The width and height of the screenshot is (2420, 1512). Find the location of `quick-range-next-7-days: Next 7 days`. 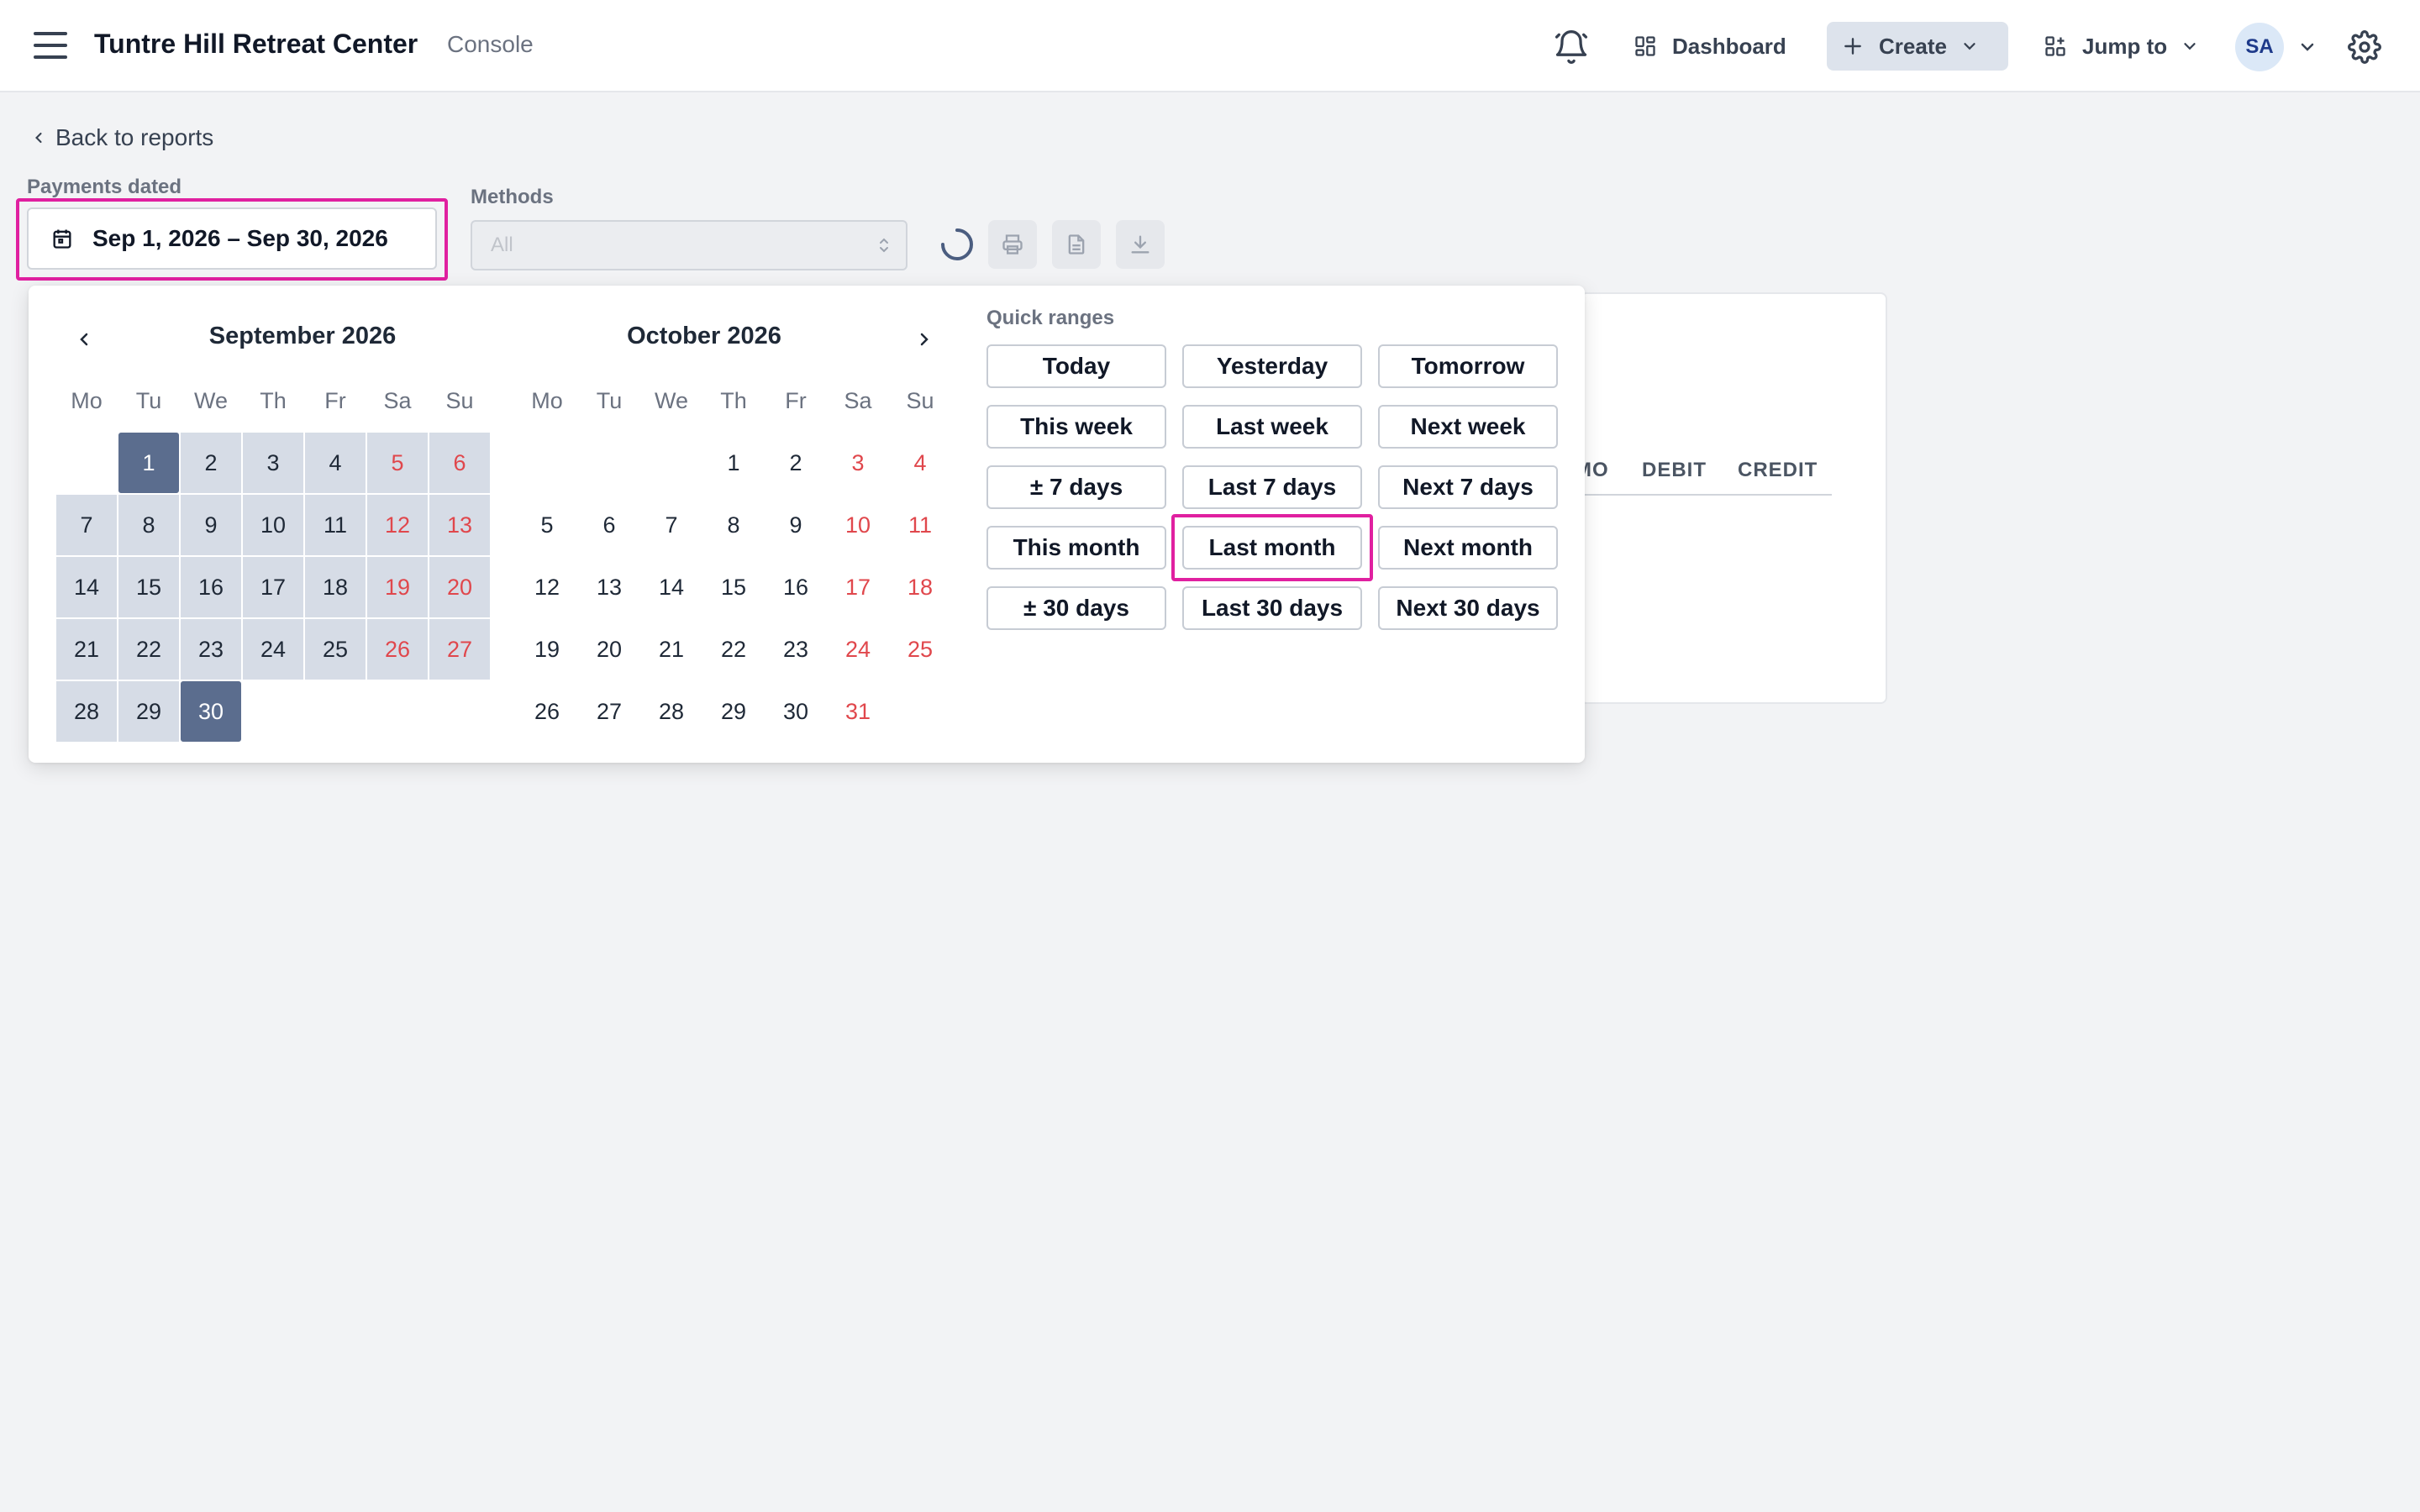

quick-range-next-7-days: Next 7 days is located at coordinates (1468, 487).